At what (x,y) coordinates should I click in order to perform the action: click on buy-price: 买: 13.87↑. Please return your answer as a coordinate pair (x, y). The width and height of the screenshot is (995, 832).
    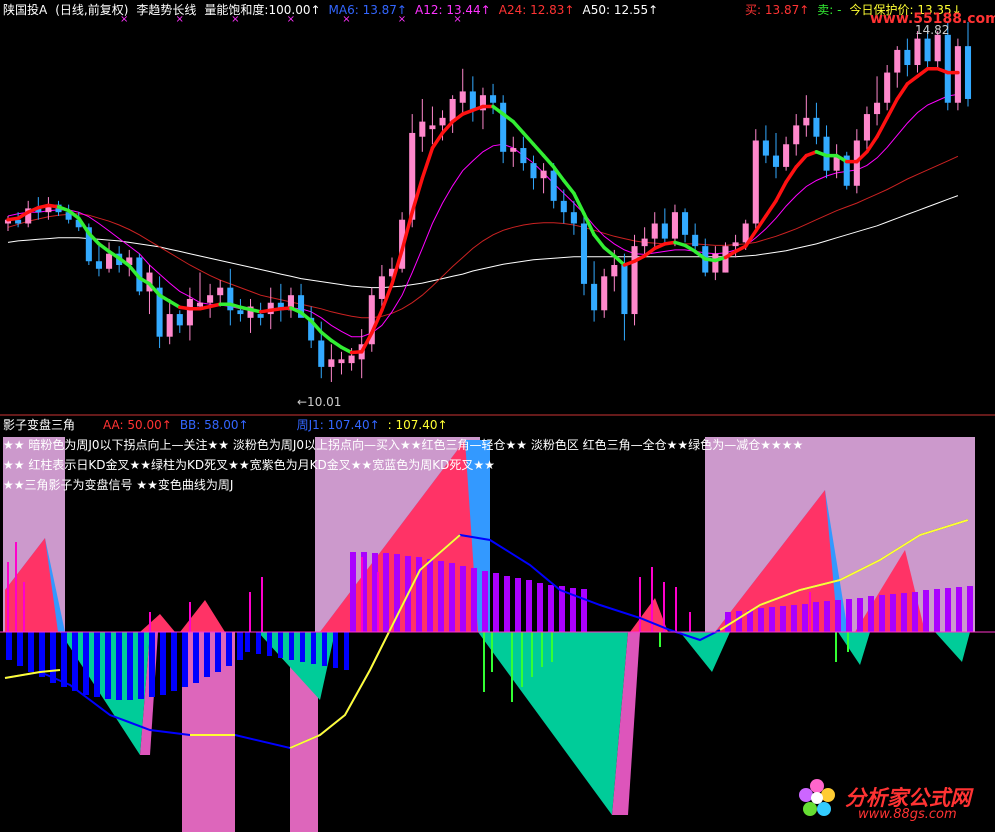
    Looking at the image, I should click on (777, 10).